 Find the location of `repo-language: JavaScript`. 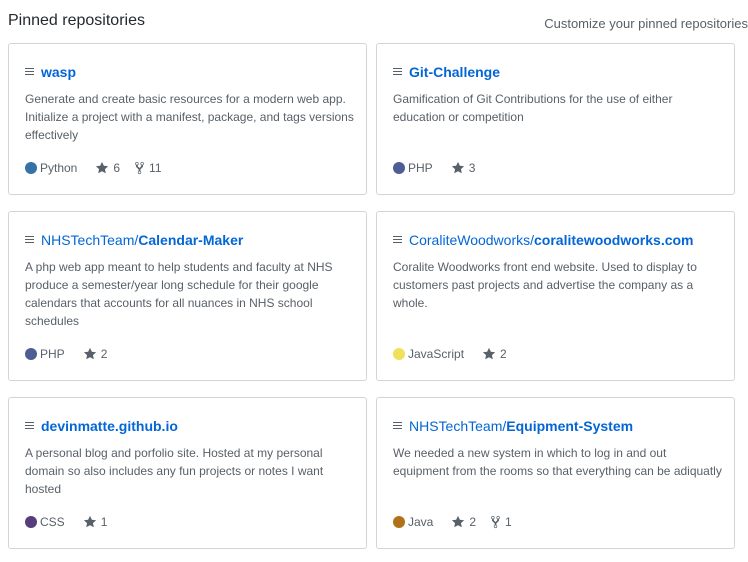

repo-language: JavaScript is located at coordinates (428, 354).